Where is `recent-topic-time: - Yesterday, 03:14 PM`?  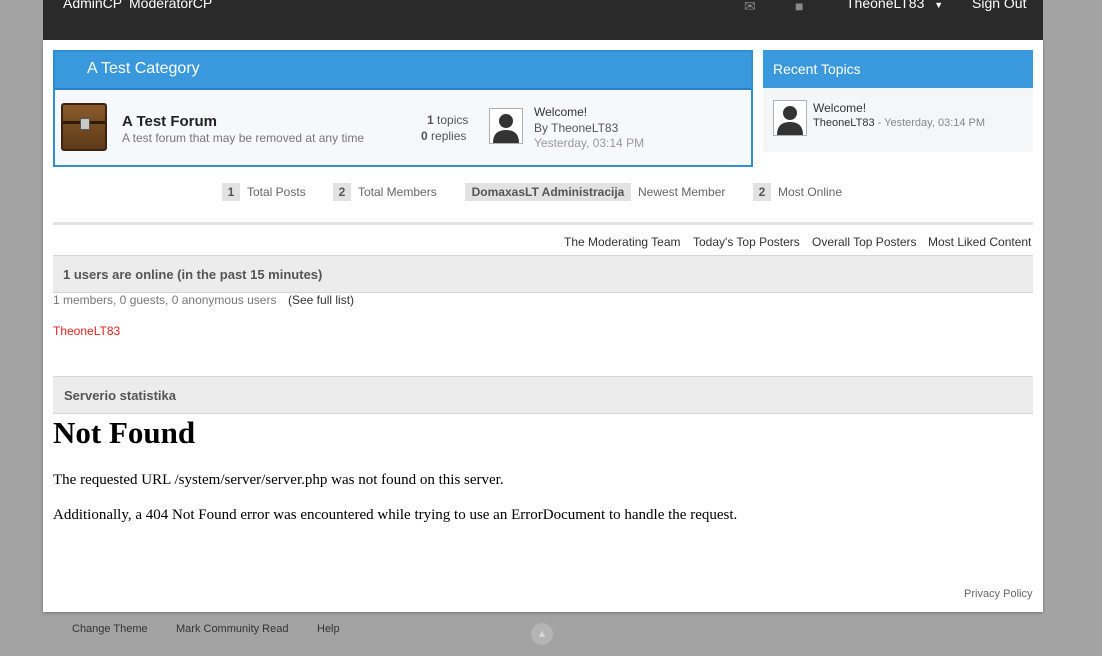
recent-topic-time: - Yesterday, 03:14 PM is located at coordinates (930, 123).